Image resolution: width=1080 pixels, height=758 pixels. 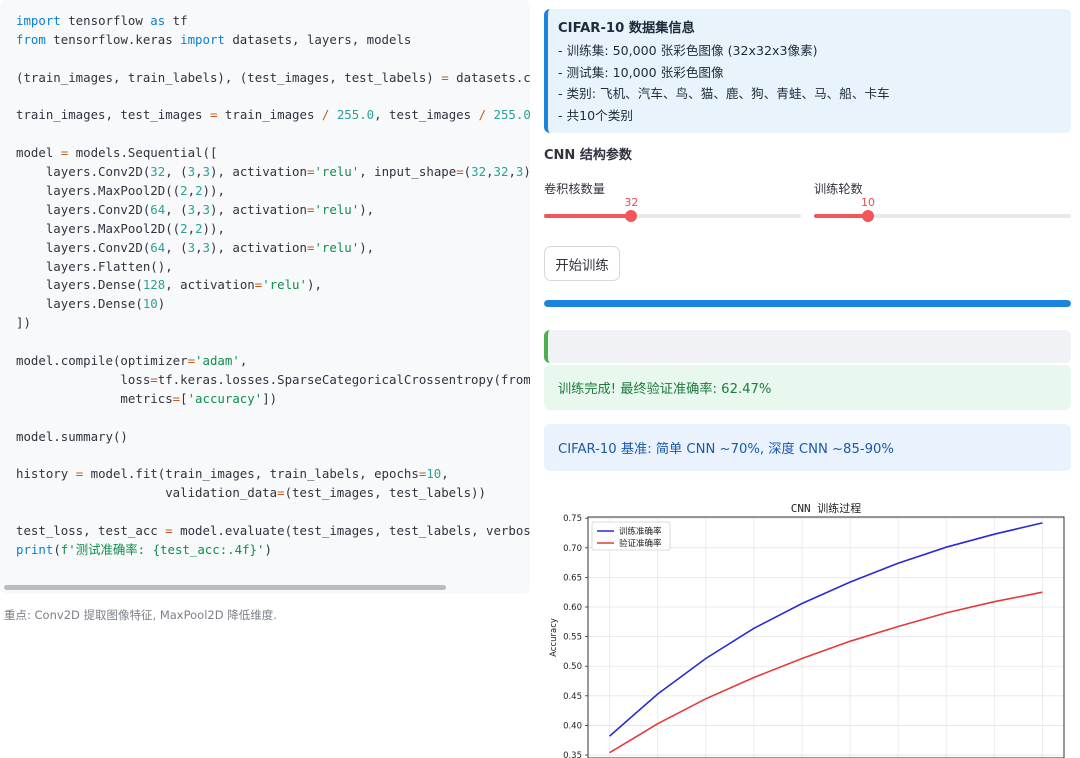 I want to click on code-line: layers.Dense(128, activation='relu'),, so click(x=273, y=285).